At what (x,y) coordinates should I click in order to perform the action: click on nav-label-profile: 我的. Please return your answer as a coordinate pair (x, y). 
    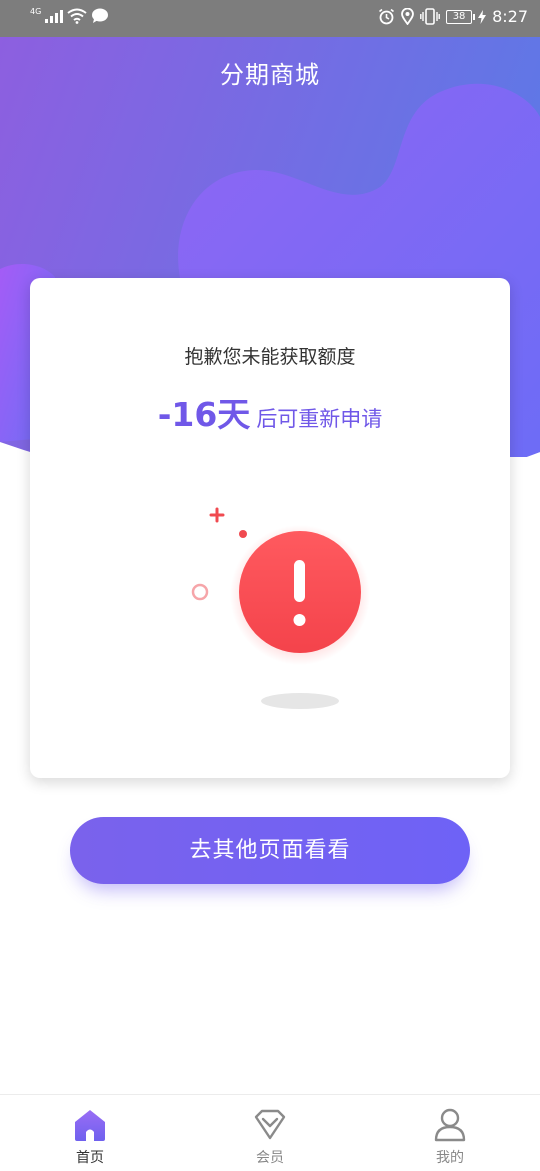
    Looking at the image, I should click on (450, 1158).